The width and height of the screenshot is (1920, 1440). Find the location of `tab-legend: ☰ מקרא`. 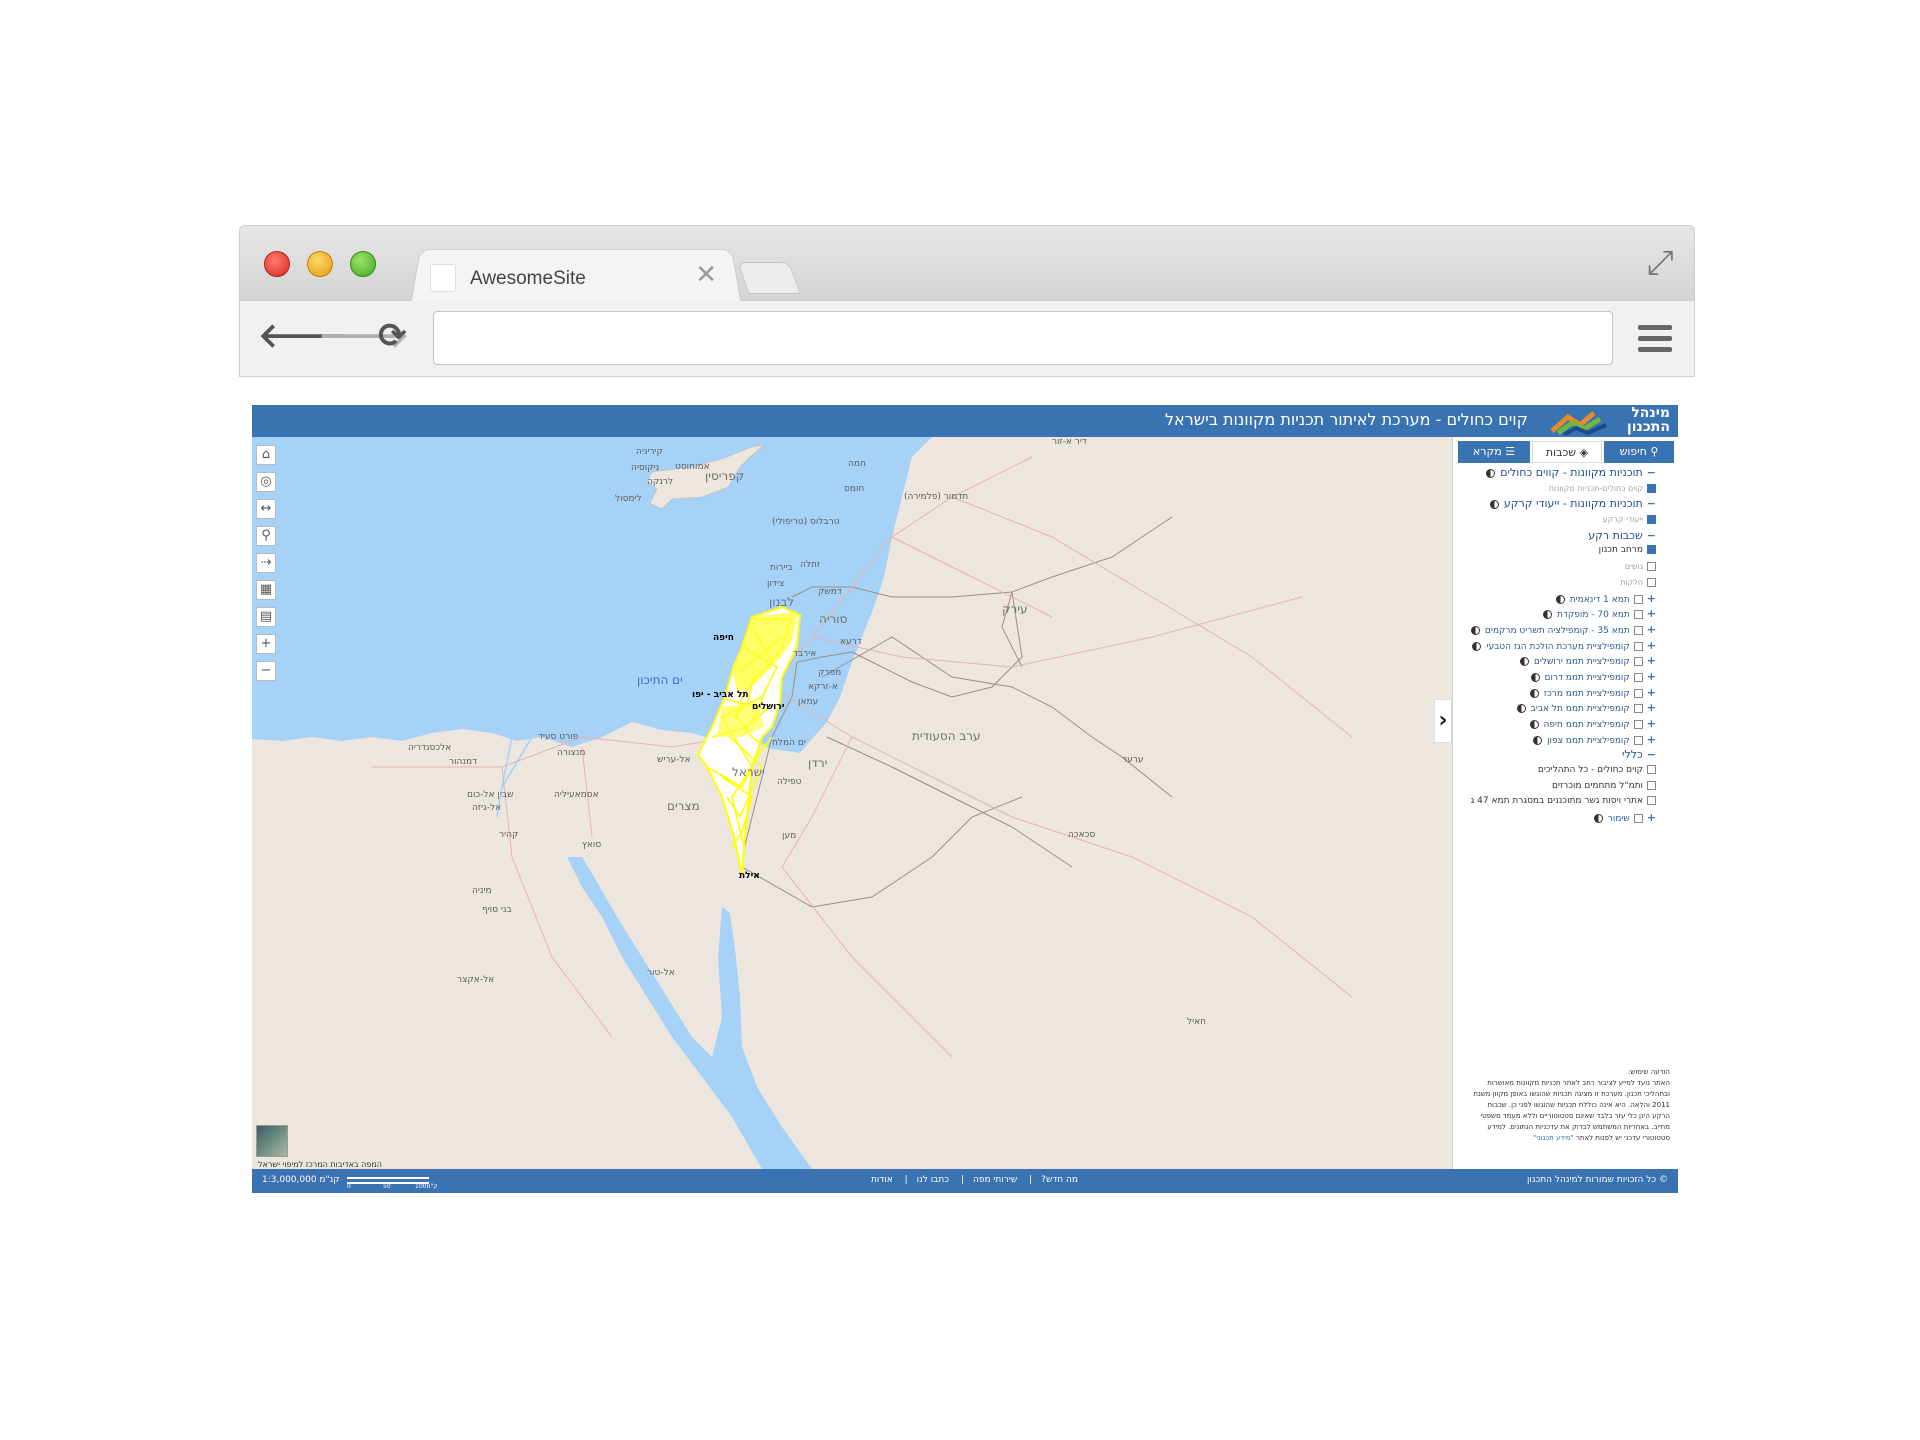

tab-legend: ☰ מקרא is located at coordinates (1494, 452).